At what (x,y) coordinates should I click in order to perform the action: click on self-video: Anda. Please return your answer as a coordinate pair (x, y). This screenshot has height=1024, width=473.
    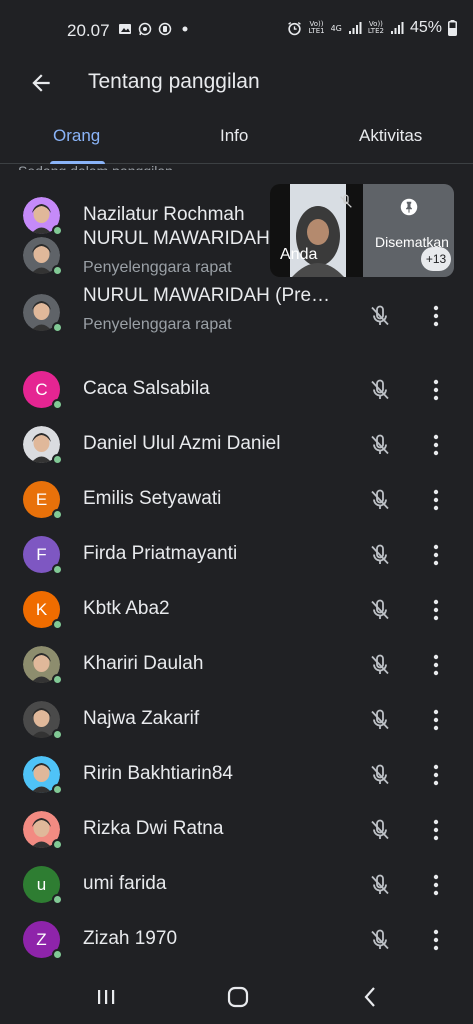
    Looking at the image, I should click on (316, 230).